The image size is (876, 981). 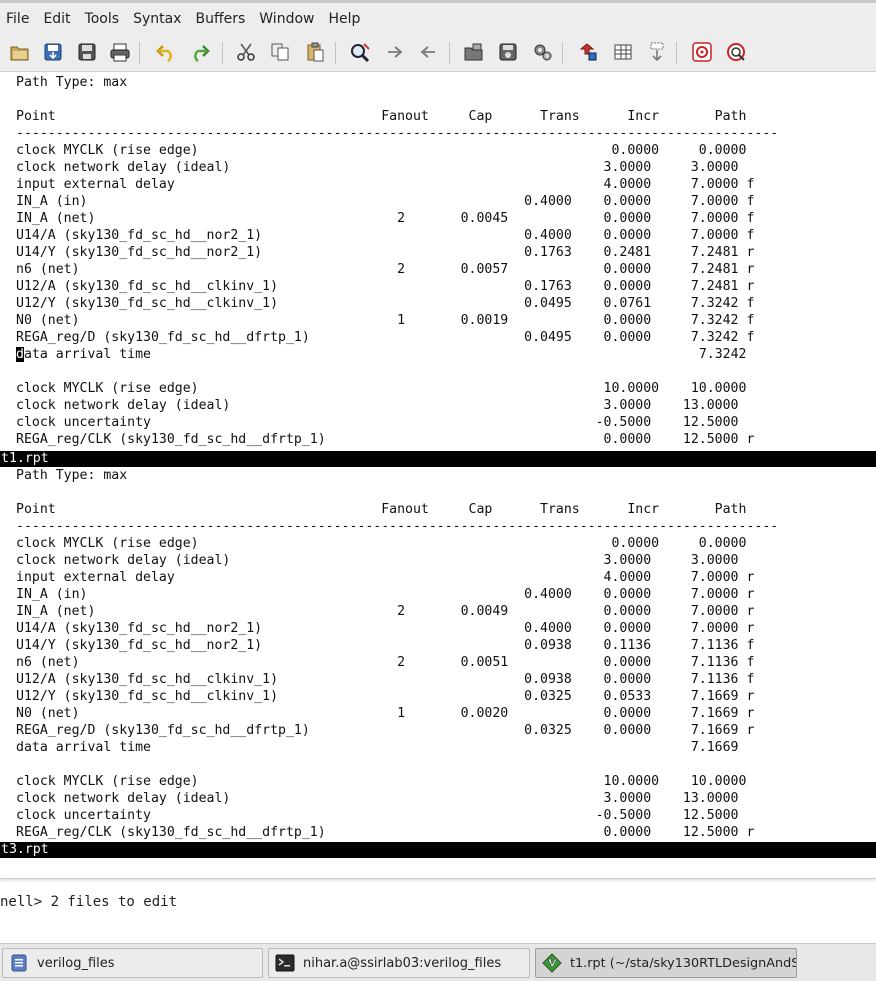 I want to click on status-line-bottom: t3.rpt, so click(x=438, y=850).